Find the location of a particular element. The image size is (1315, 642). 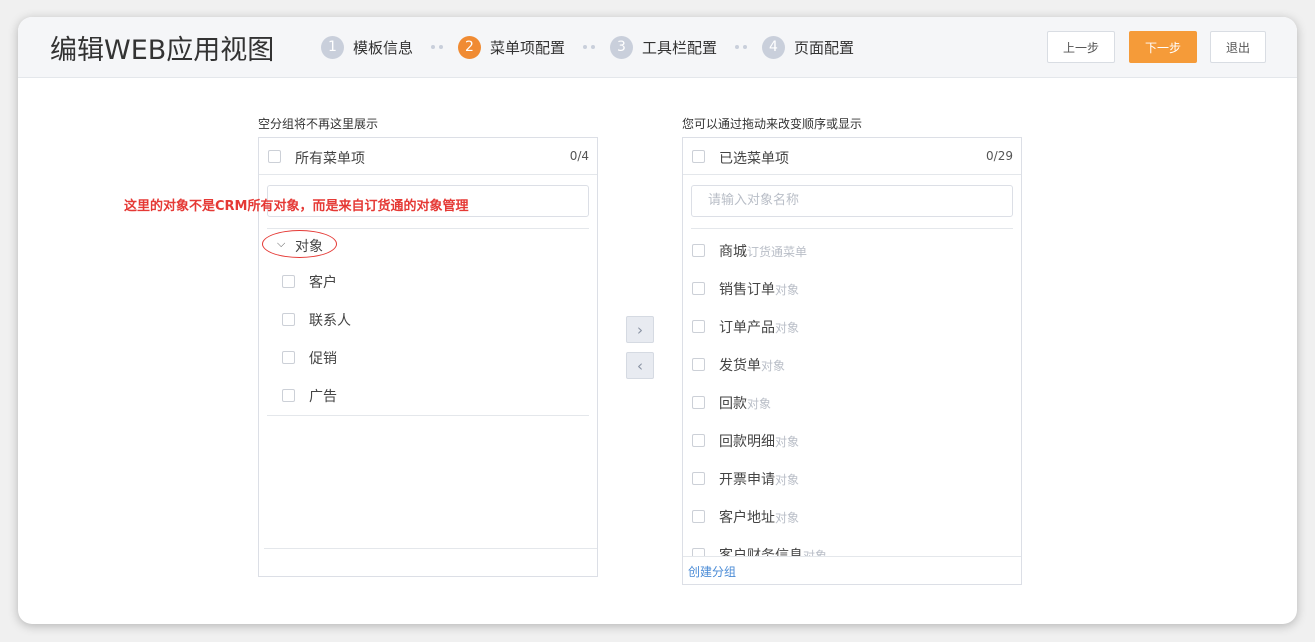

item-label: 开票申请对象 is located at coordinates (759, 479).